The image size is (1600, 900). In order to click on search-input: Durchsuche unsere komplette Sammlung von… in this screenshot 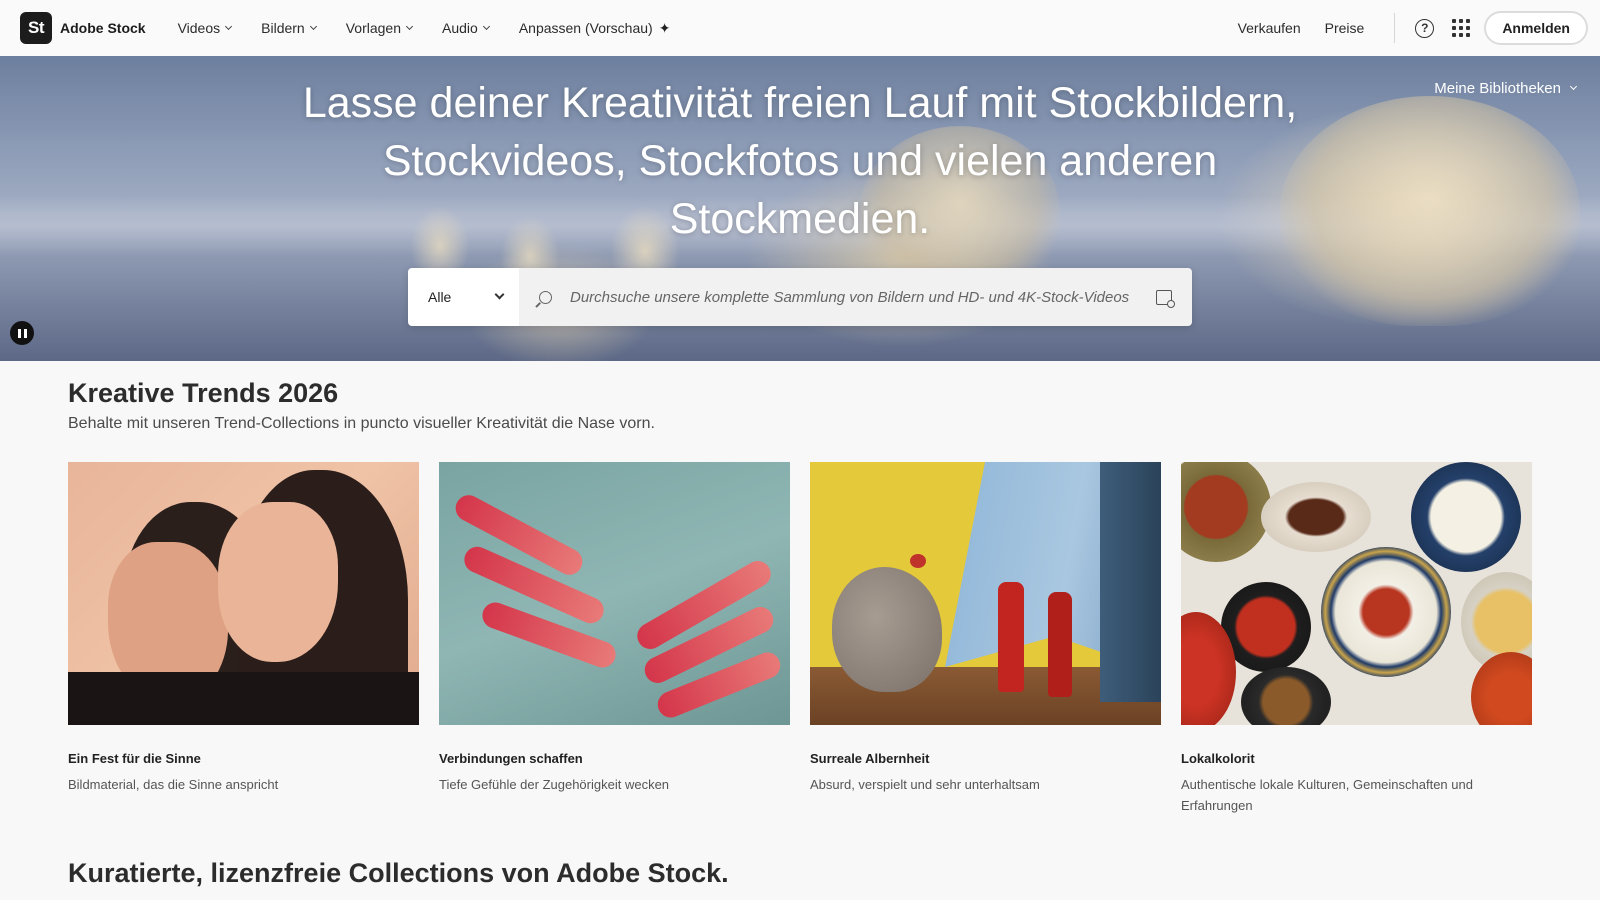, I will do `click(855, 297)`.